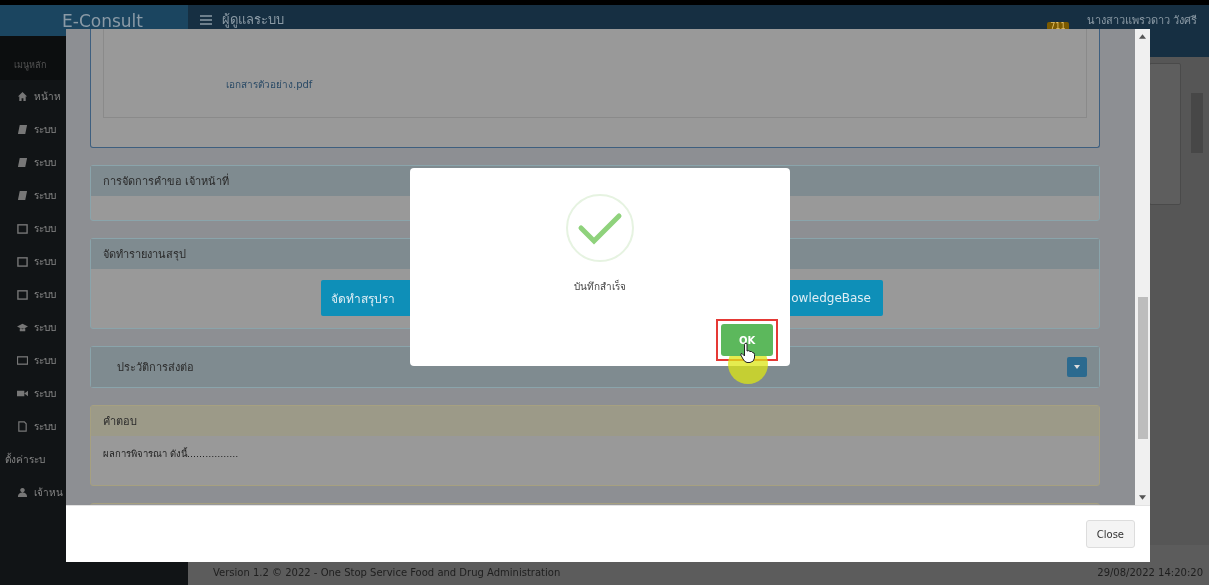 This screenshot has width=1209, height=585. What do you see at coordinates (22, 360) in the screenshot?
I see `id-card-icon` at bounding box center [22, 360].